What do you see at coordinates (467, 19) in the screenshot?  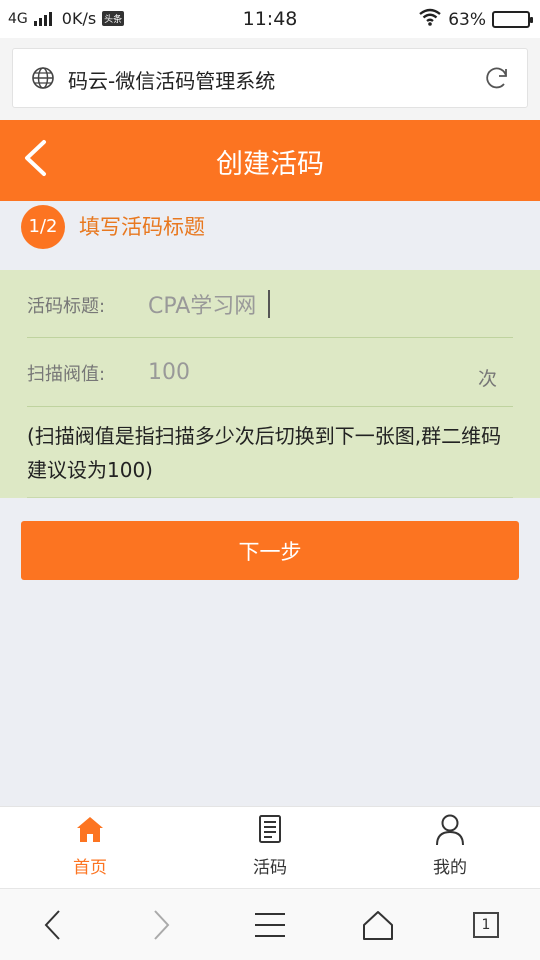 I see `battery-percent: 63%` at bounding box center [467, 19].